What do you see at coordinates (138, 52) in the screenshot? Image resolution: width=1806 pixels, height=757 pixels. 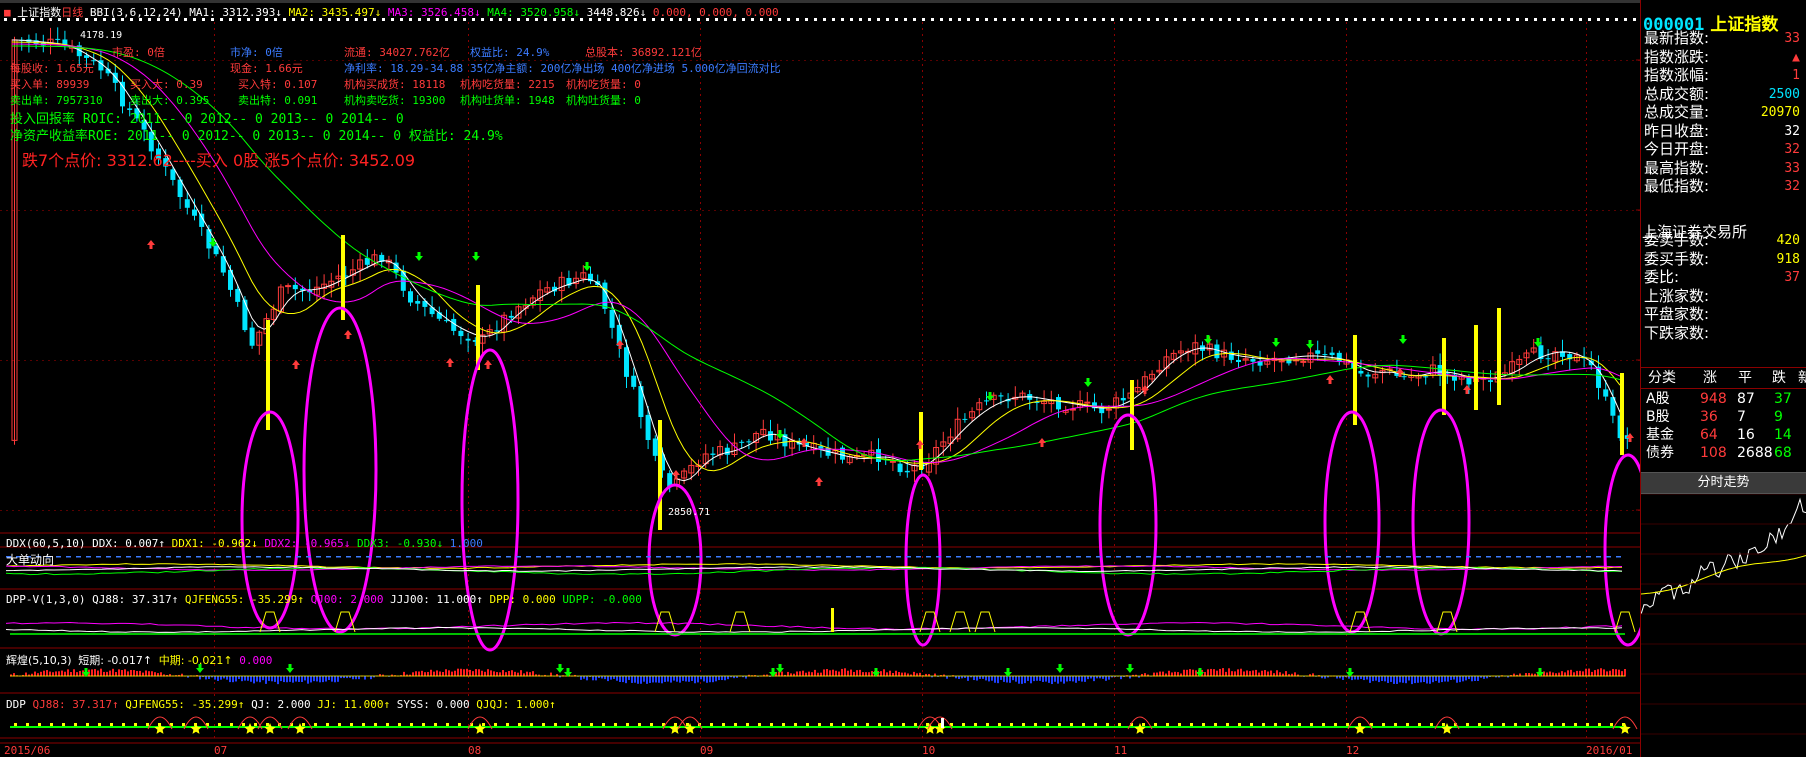 I see `fund-pe: 市盈: 0倍` at bounding box center [138, 52].